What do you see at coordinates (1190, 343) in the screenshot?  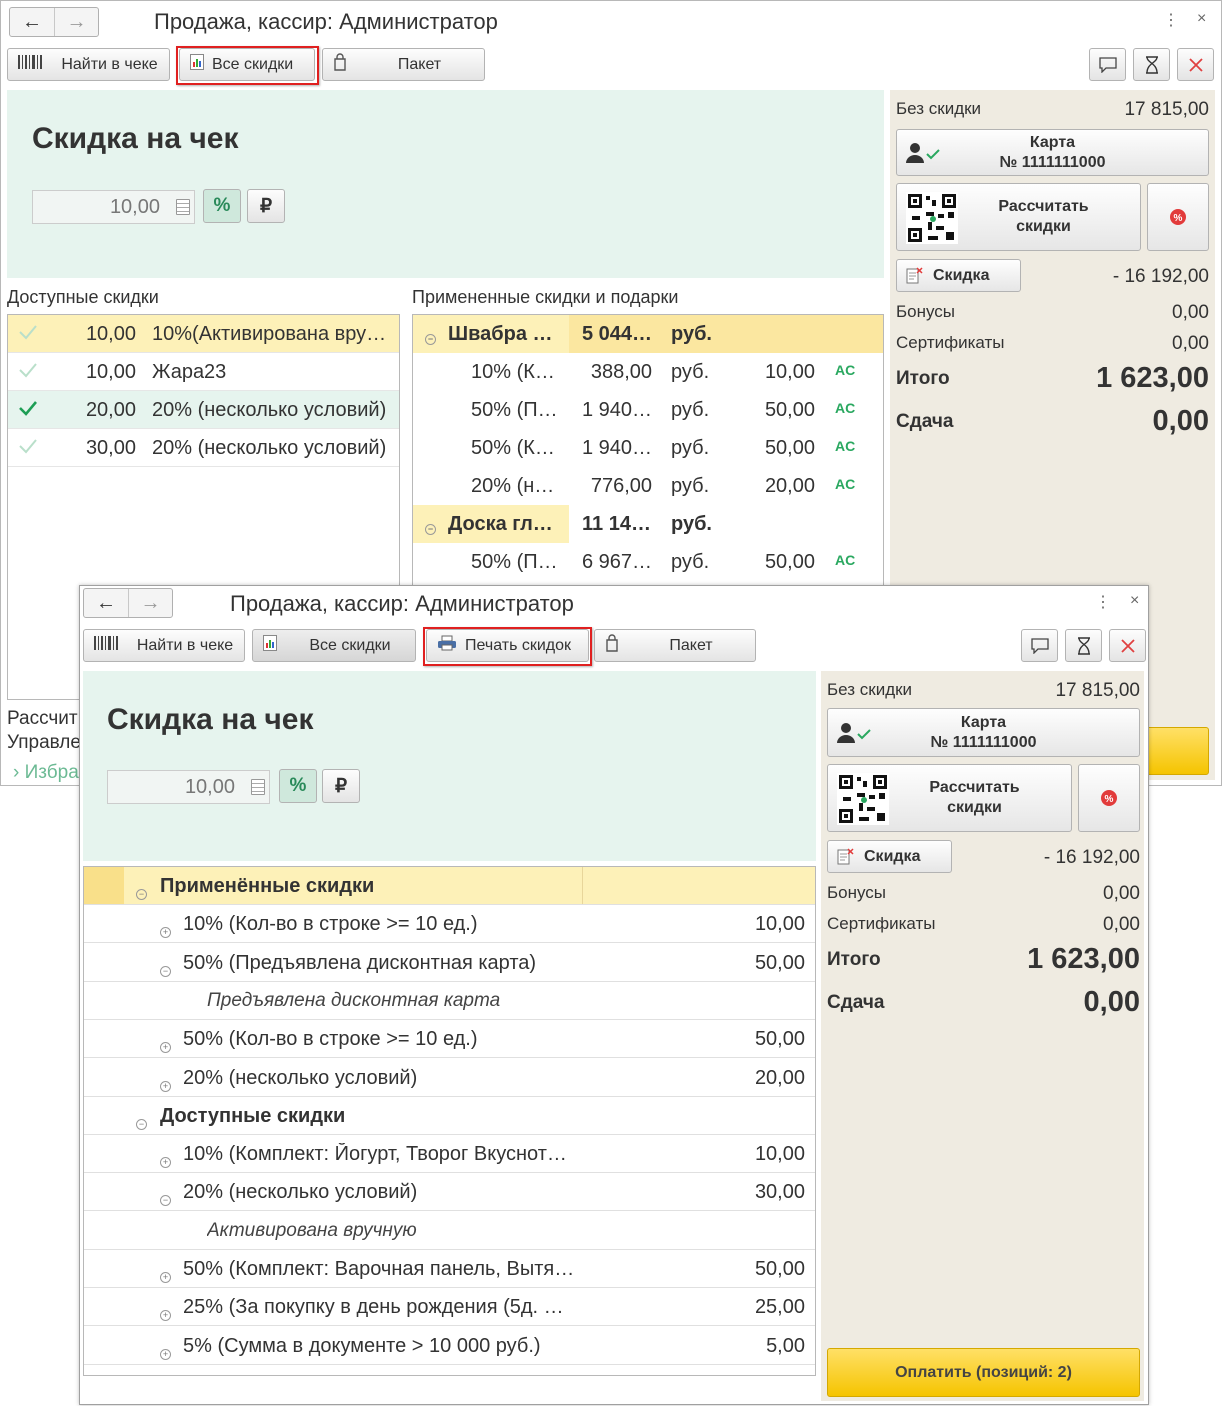 I see `cert-value: 0,00` at bounding box center [1190, 343].